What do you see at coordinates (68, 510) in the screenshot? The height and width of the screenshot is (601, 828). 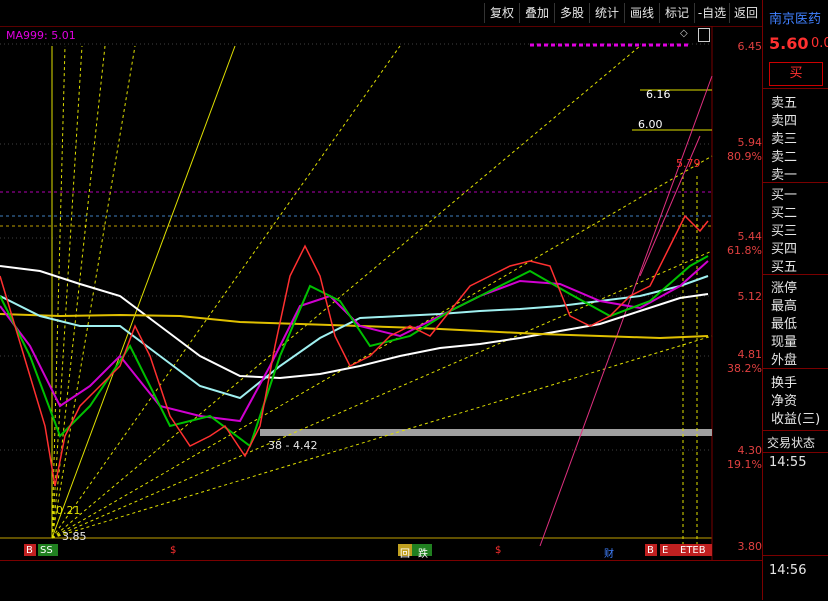 I see `low-mark2-label: 0.21` at bounding box center [68, 510].